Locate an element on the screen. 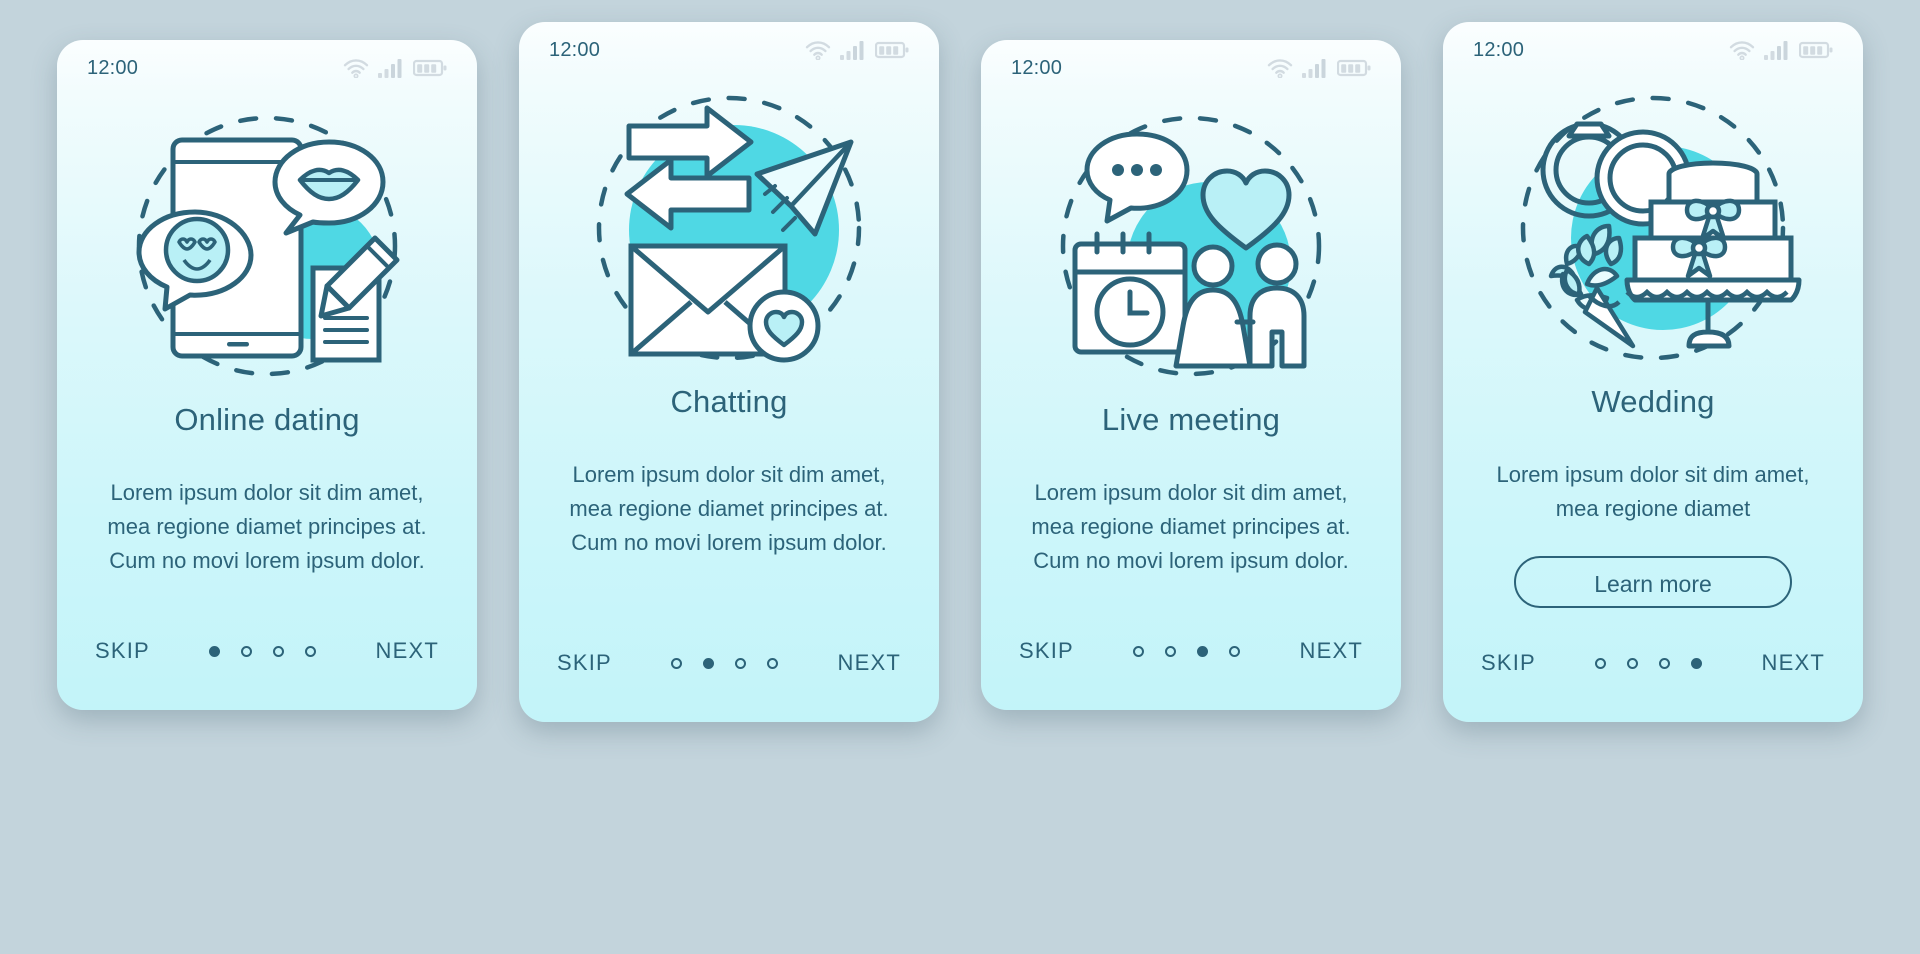  learn-more-button: Learn more is located at coordinates (1653, 582).